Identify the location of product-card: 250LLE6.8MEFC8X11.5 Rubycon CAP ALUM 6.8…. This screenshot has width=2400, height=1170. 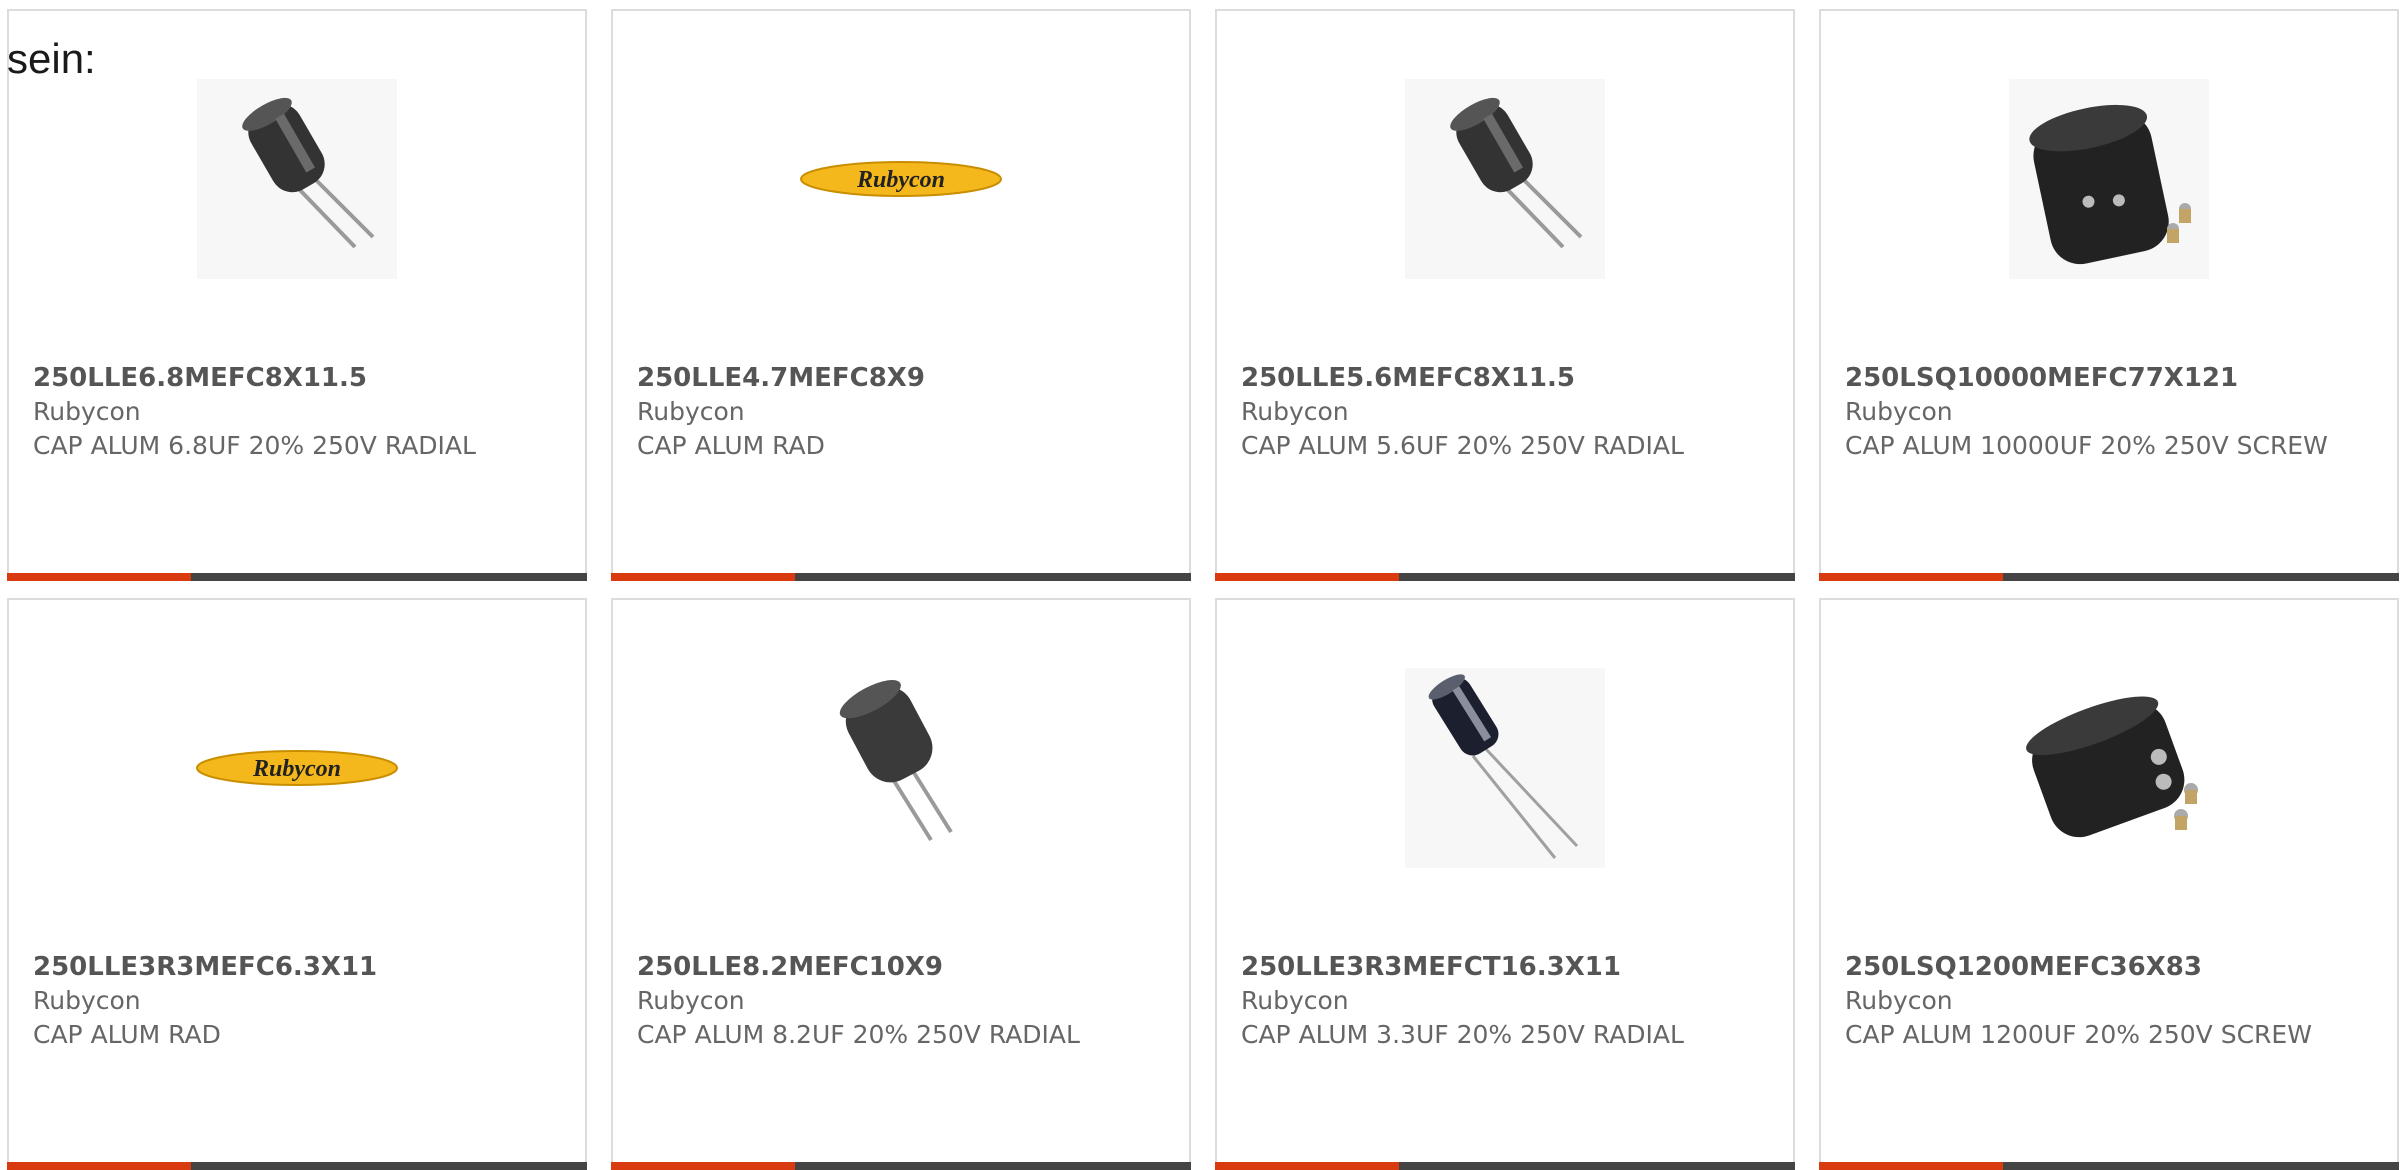
(297, 295).